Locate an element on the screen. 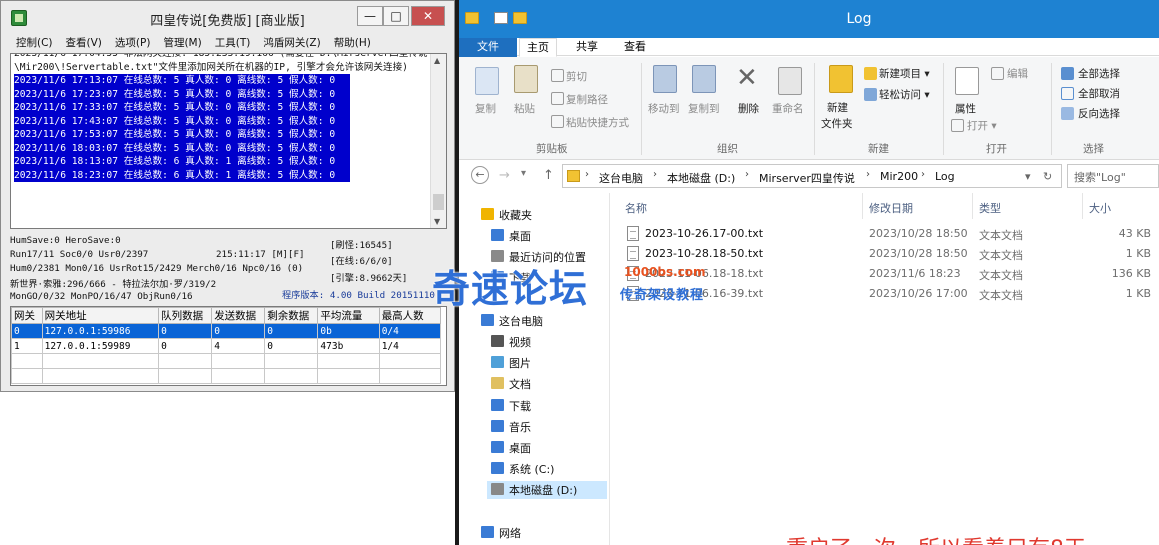  tab-view: 查看 is located at coordinates (635, 47).